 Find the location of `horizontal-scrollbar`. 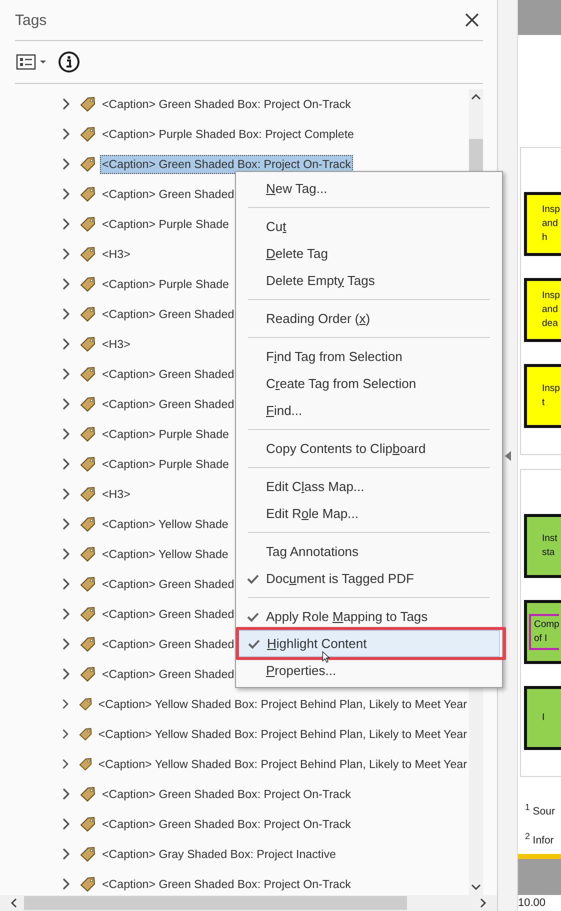

horizontal-scrollbar is located at coordinates (248, 903).